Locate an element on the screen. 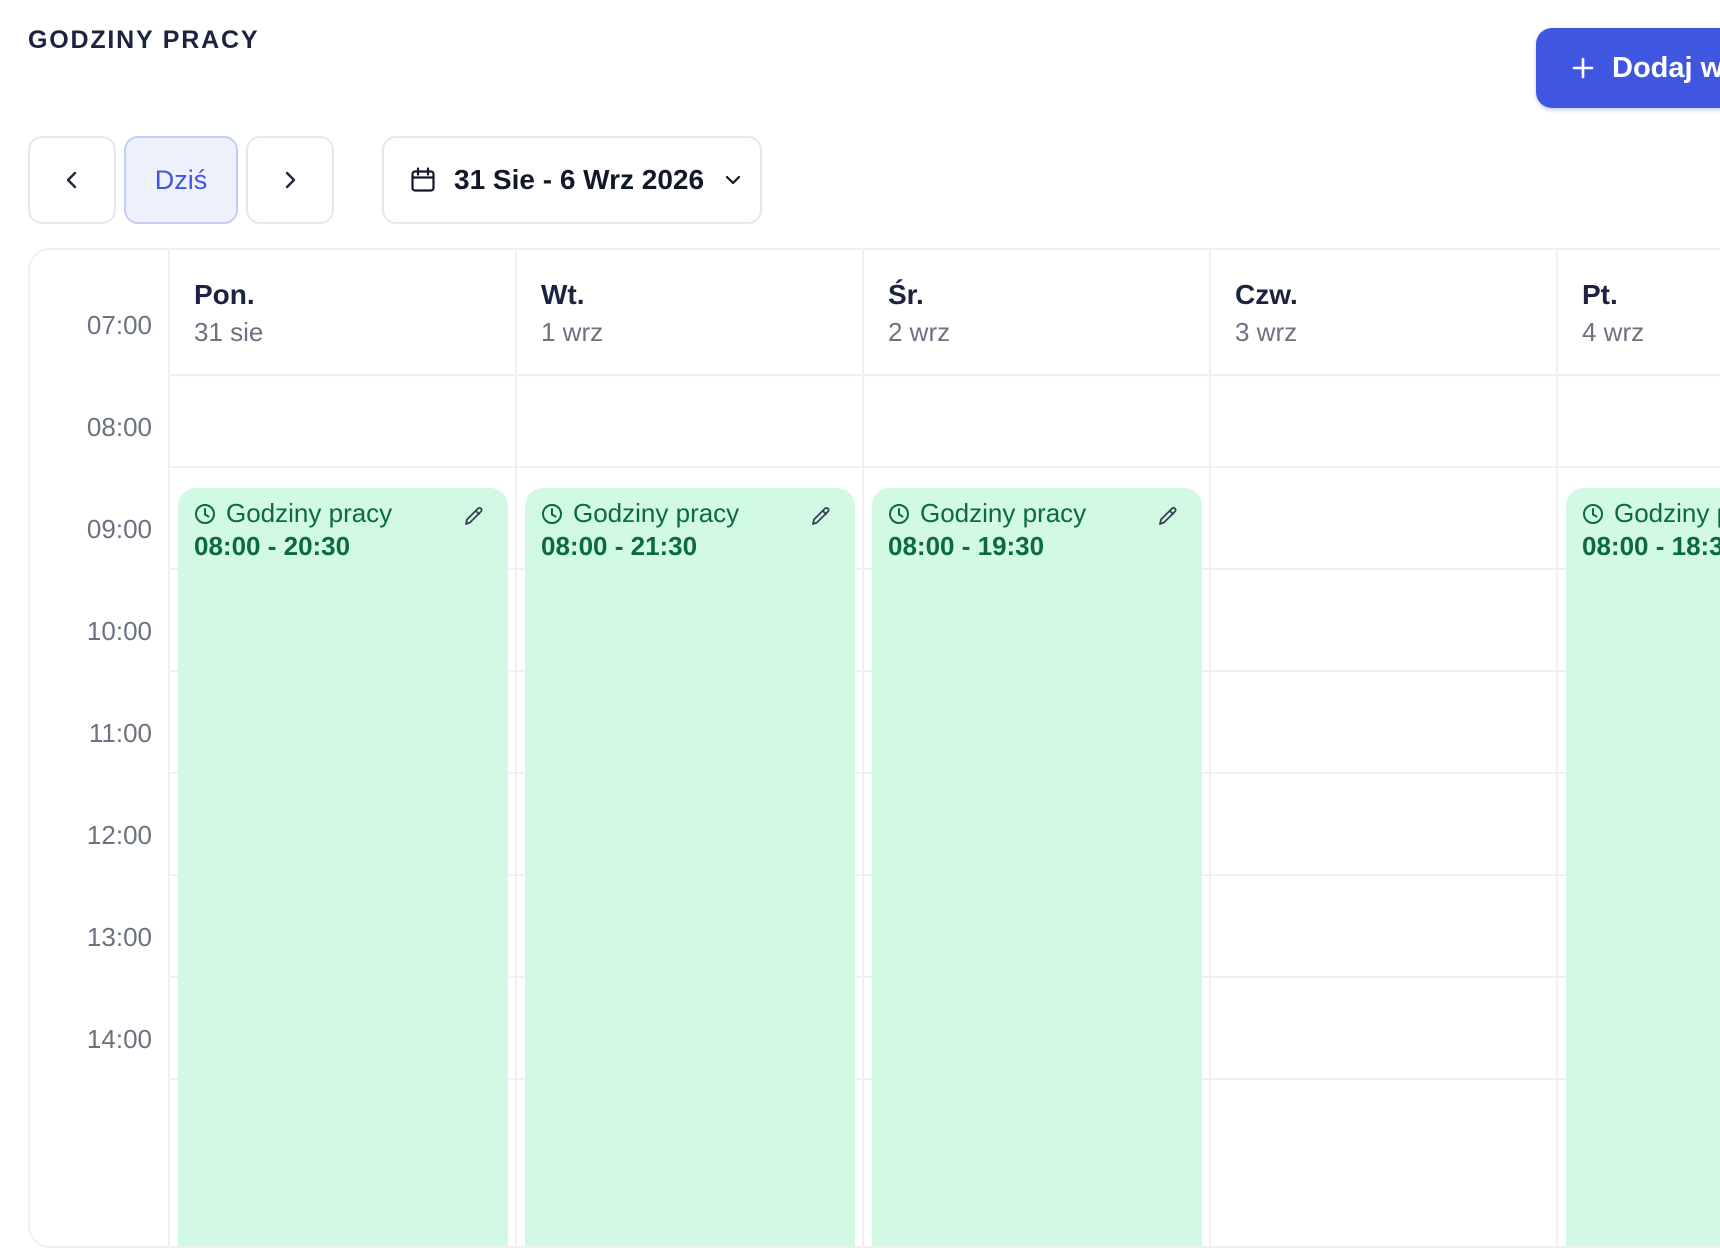 Image resolution: width=1720 pixels, height=1248 pixels. event-time: 08:00 - 18:30 is located at coordinates (1651, 546).